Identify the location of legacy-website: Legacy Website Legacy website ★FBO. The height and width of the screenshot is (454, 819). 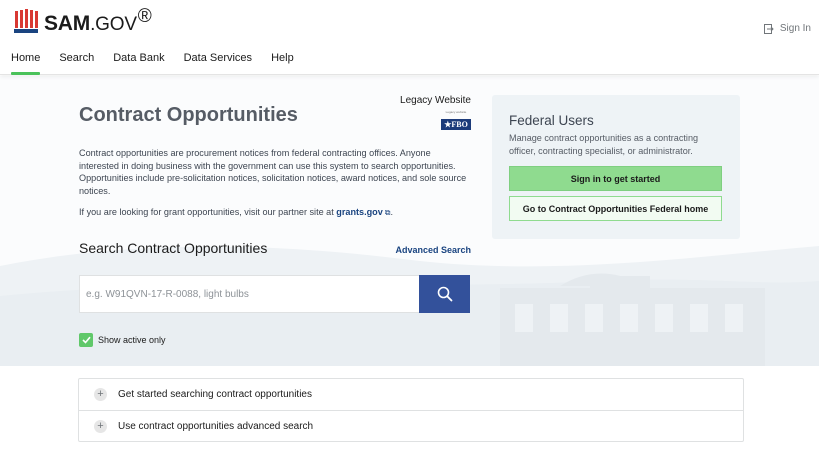
(435, 113).